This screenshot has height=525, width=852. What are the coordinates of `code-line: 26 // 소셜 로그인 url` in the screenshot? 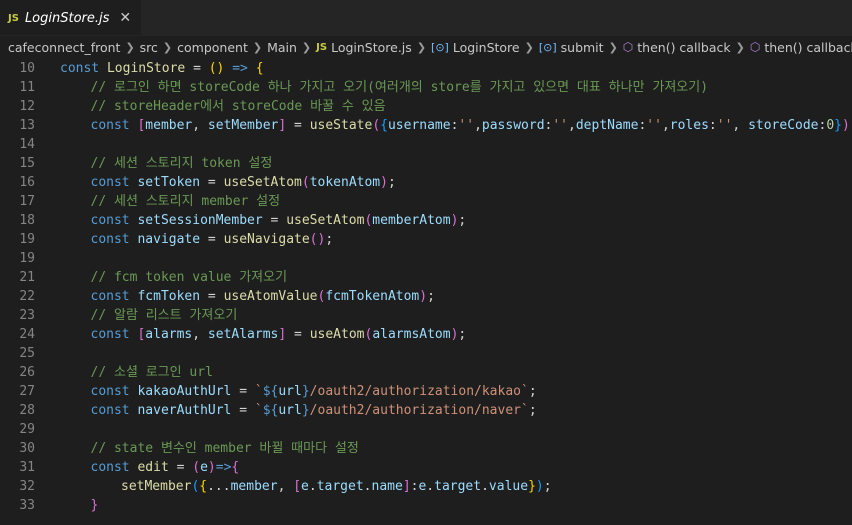 It's located at (426, 372).